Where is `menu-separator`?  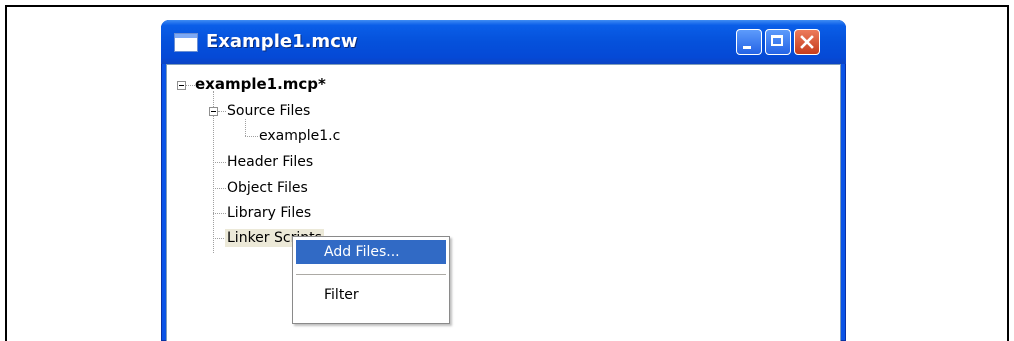
menu-separator is located at coordinates (371, 274).